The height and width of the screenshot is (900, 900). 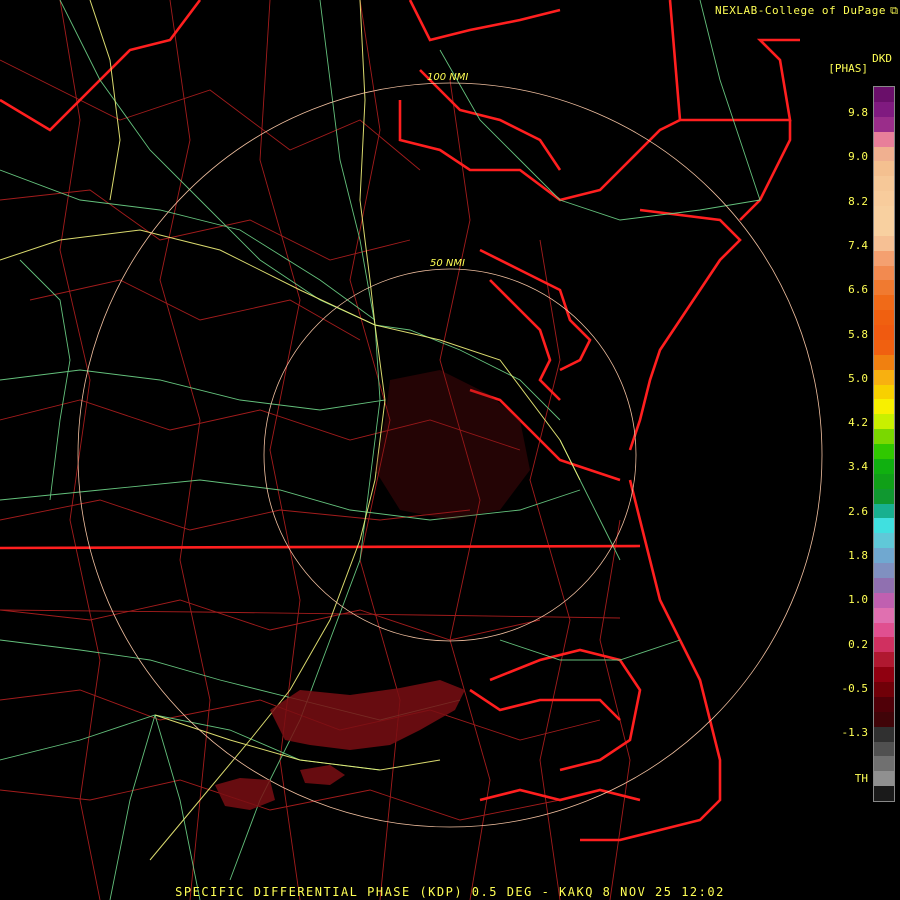 I want to click on legend-tick-label: 1.0, so click(x=858, y=600).